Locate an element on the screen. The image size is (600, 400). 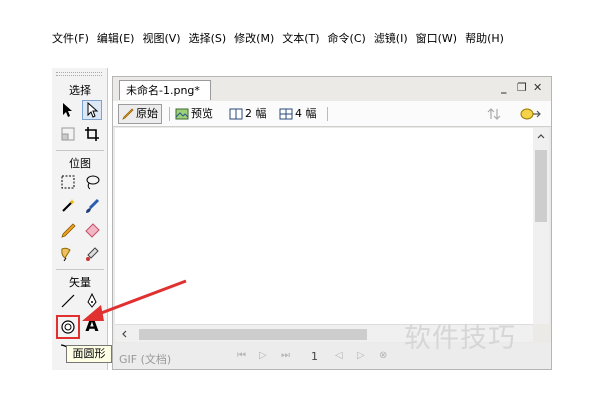
line-tool is located at coordinates (68, 301).